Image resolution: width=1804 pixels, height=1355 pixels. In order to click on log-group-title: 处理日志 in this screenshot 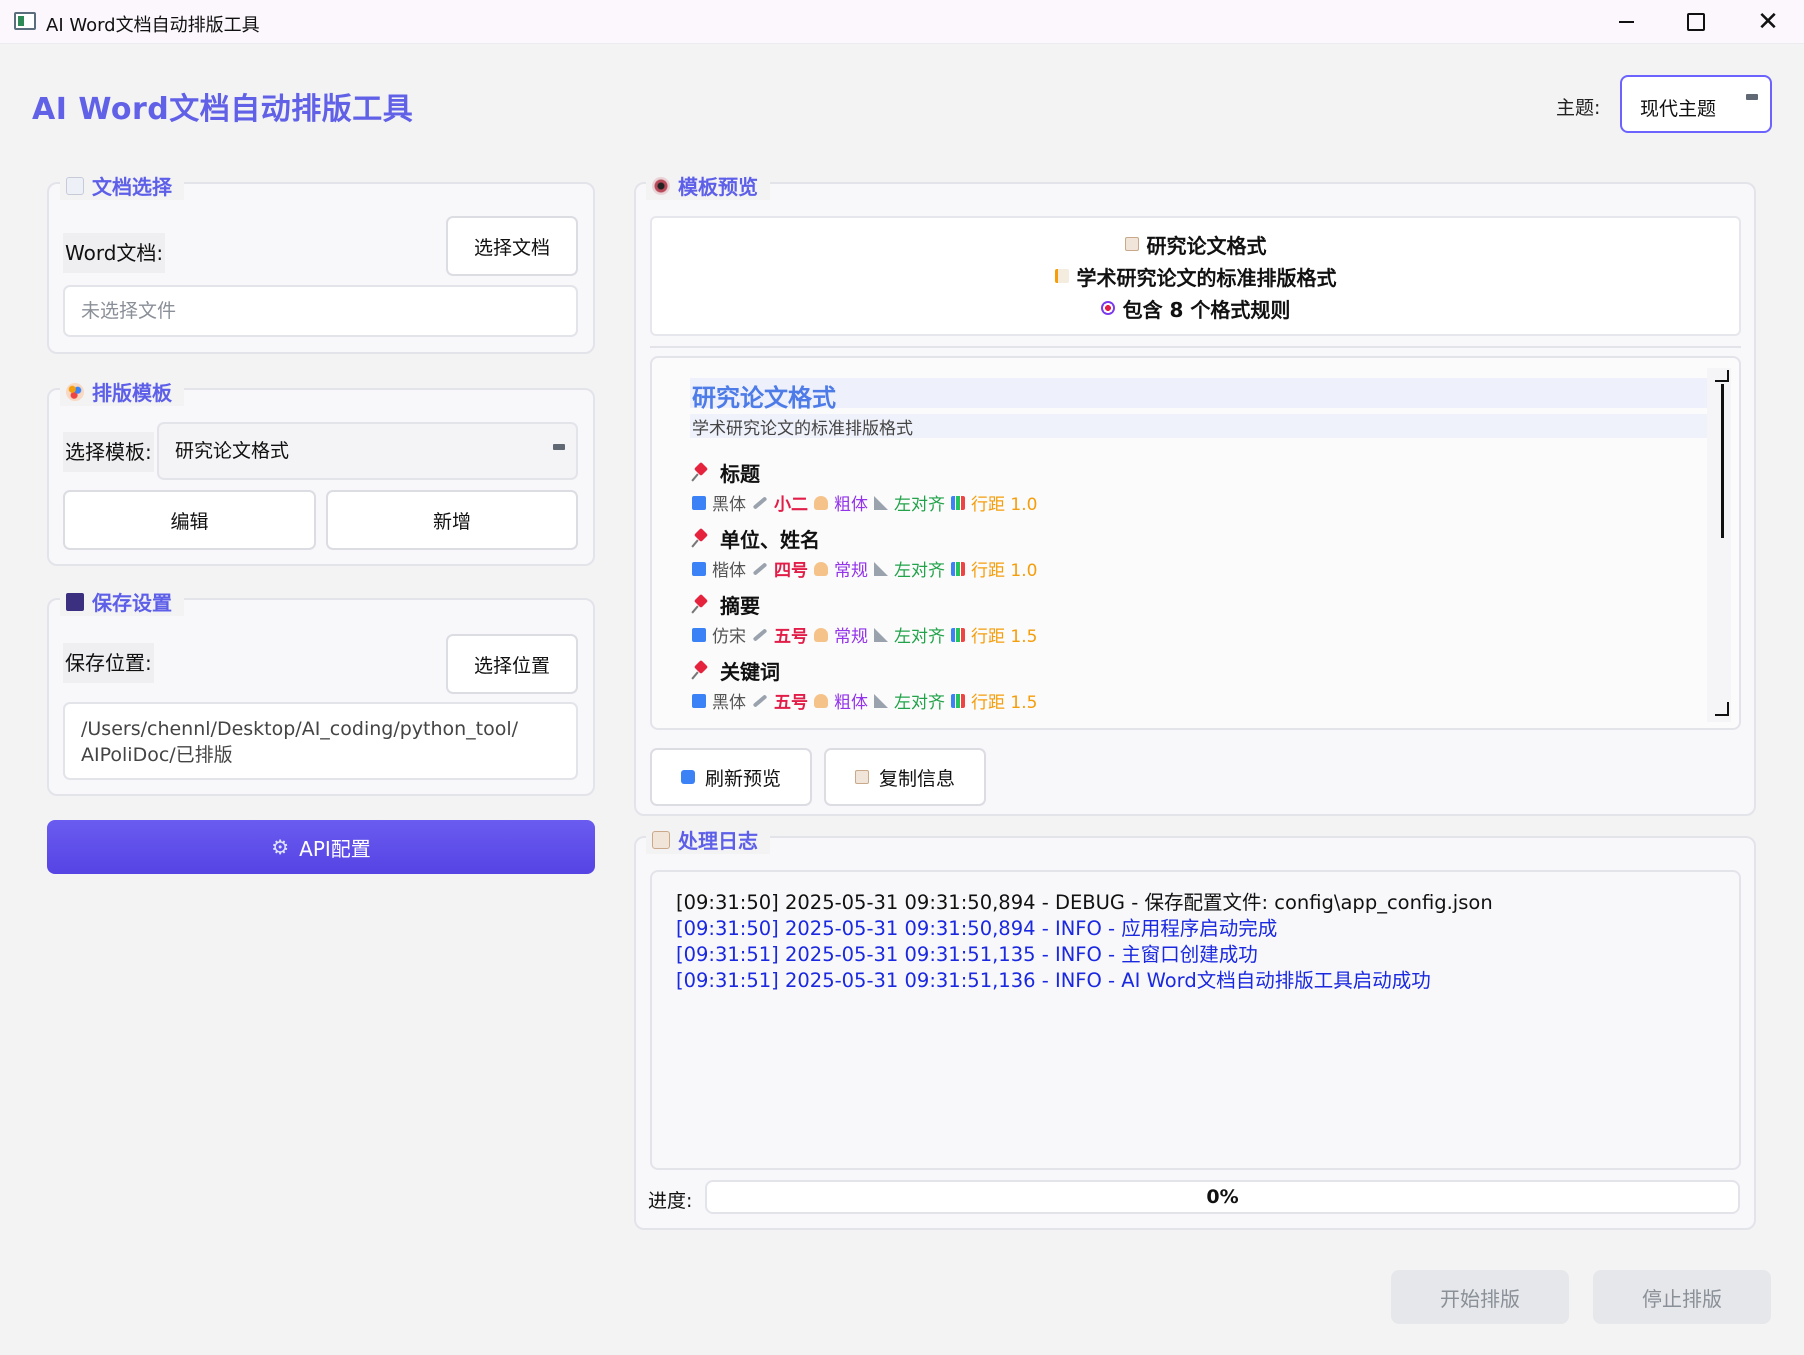, I will do `click(708, 839)`.